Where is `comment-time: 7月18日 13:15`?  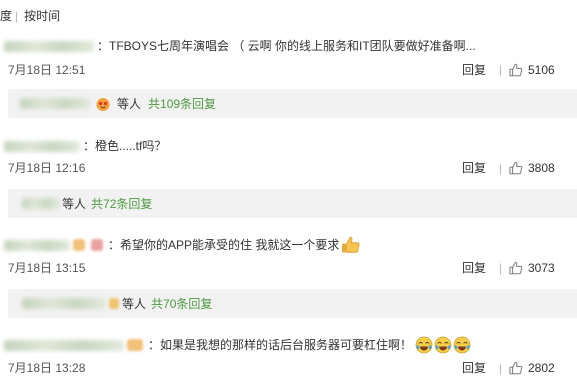
comment-time: 7月18日 13:15 is located at coordinates (47, 268).